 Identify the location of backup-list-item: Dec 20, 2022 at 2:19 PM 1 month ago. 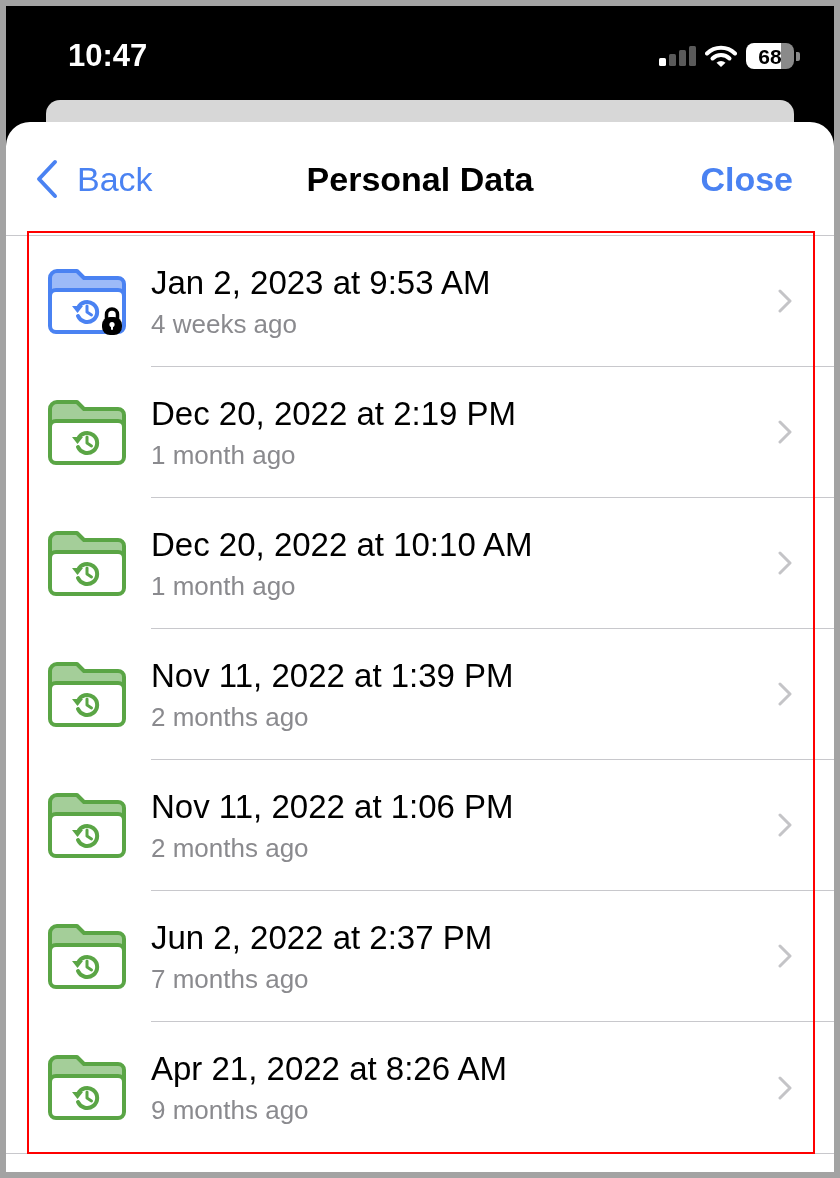
(420, 432).